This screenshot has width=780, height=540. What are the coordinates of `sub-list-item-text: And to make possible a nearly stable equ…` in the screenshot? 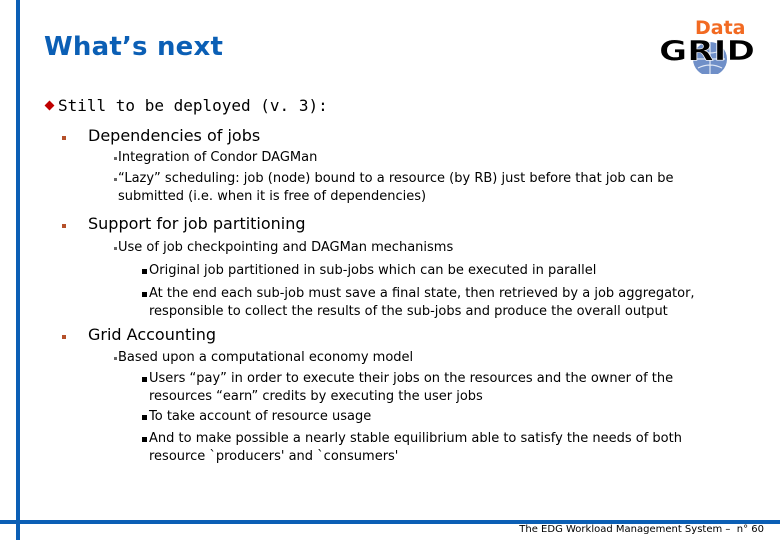 It's located at (415, 438).